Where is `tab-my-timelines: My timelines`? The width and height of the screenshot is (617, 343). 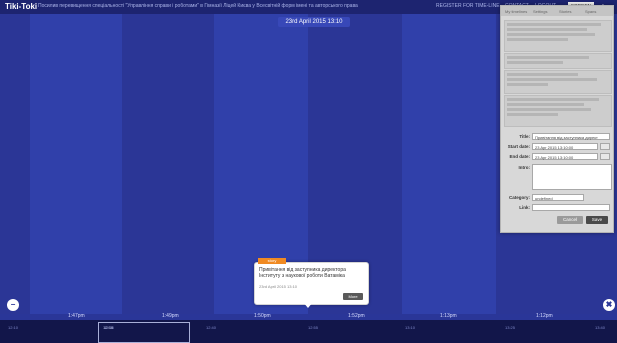
tab-my-timelines: My timelines is located at coordinates (516, 11).